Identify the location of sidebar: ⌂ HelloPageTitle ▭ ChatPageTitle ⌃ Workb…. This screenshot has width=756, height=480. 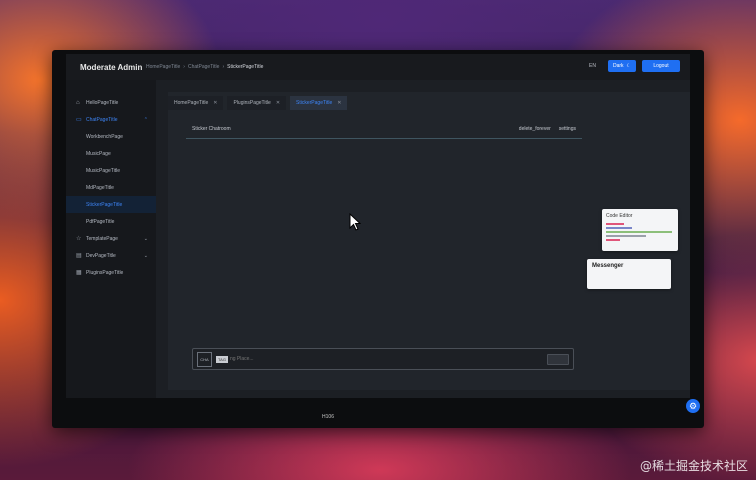
(111, 239).